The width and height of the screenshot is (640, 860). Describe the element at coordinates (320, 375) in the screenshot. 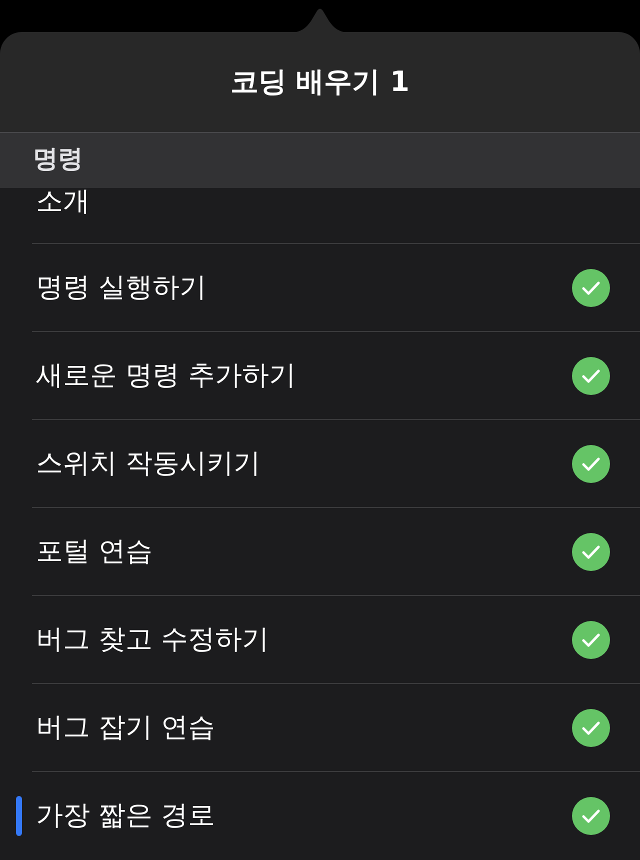

I see `lesson-item: 새로운 명령 추가하기` at that location.